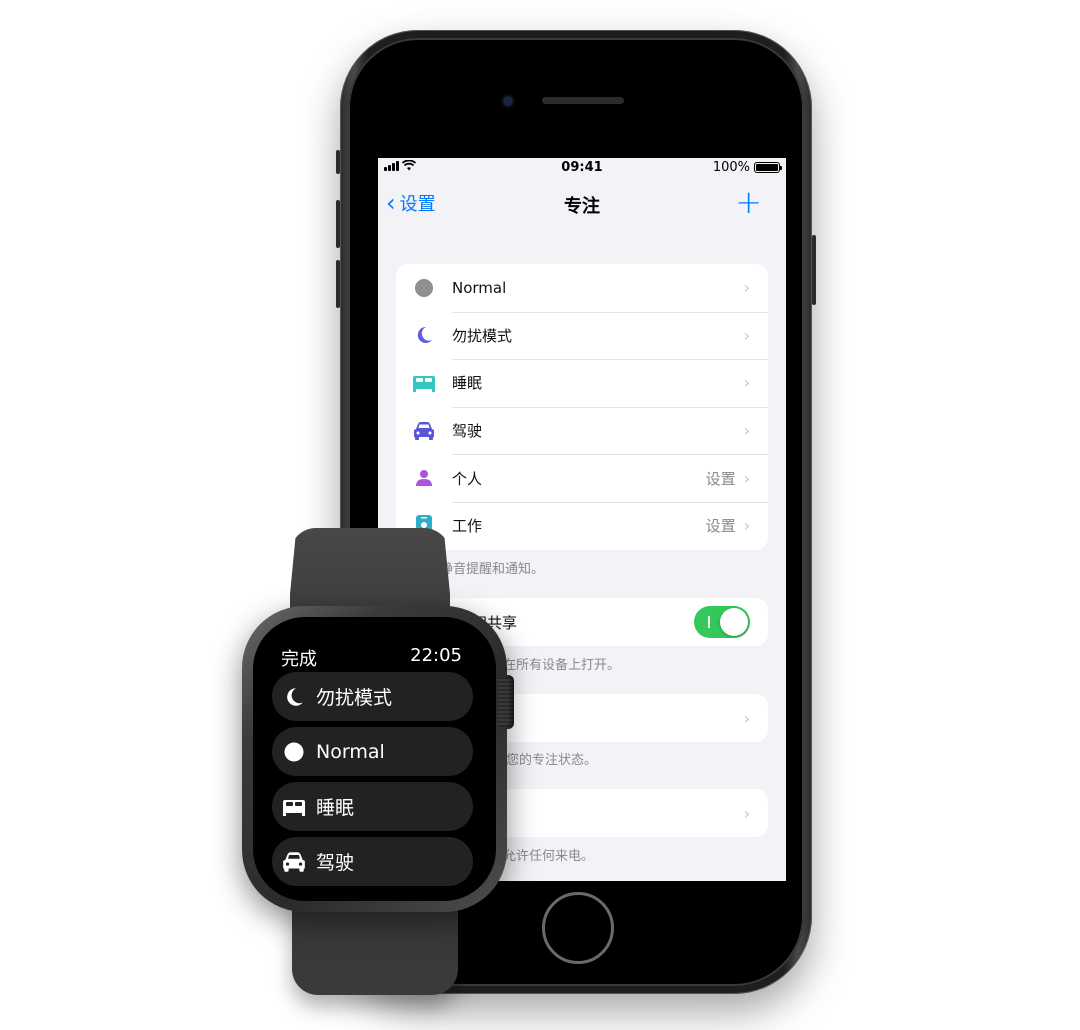 The image size is (1080, 1030). Describe the element at coordinates (299, 658) in the screenshot. I see `watch-done-button: 完成` at that location.